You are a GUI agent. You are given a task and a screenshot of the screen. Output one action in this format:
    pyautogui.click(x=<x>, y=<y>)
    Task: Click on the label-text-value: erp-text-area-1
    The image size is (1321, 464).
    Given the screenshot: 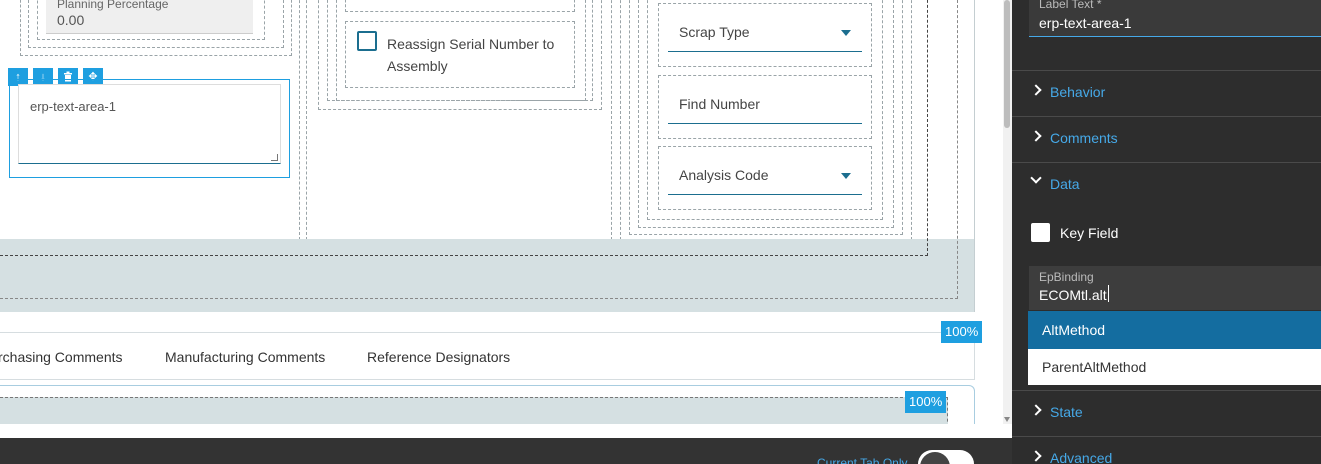 What is the action you would take?
    pyautogui.click(x=1085, y=23)
    